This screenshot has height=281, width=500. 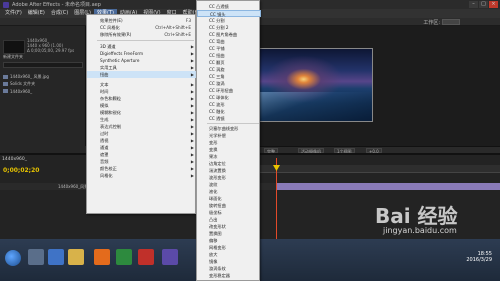 I want to click on layer-duration-bar, so click(x=388, y=186).